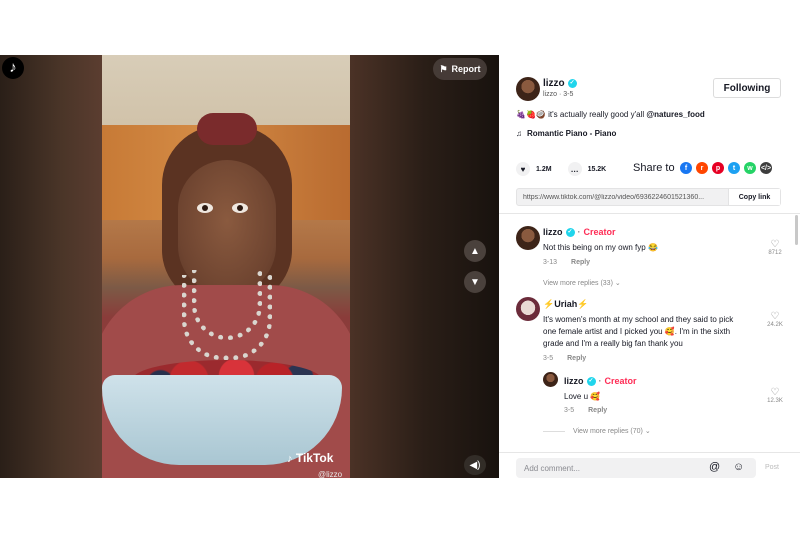  I want to click on next-video-button: ▼, so click(475, 282).